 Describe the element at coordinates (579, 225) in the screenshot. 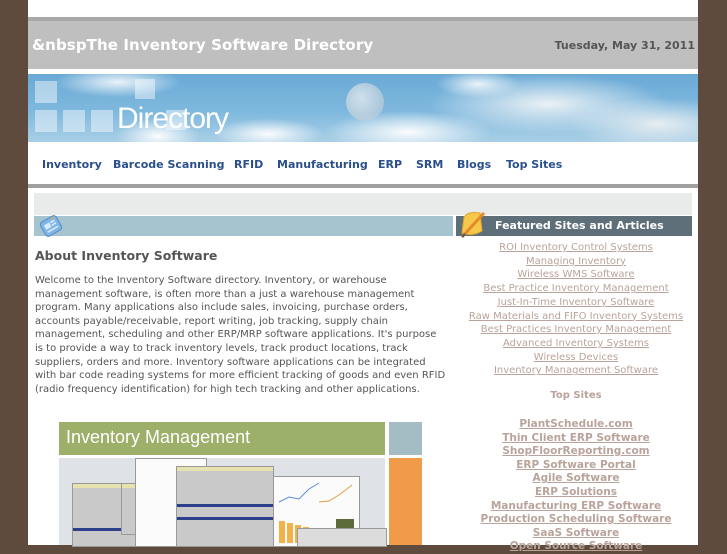

I see `featured-title: Featured Sites and Articles` at that location.